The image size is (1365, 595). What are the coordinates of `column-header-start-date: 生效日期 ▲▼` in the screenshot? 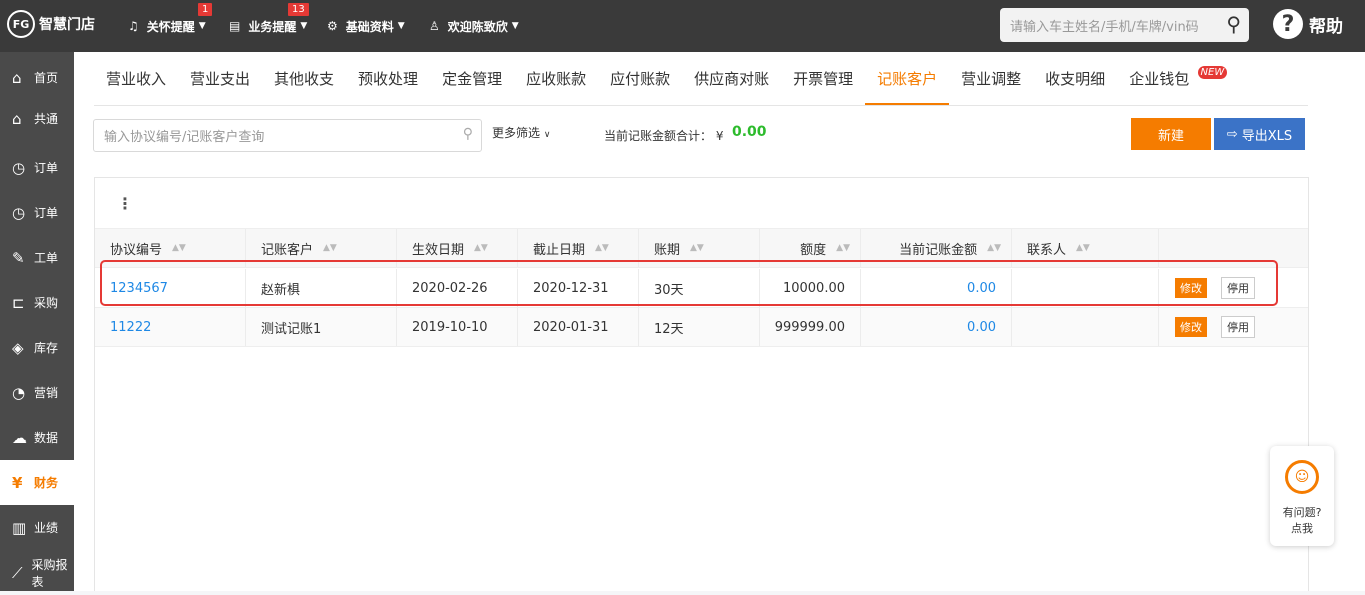 It's located at (457, 248).